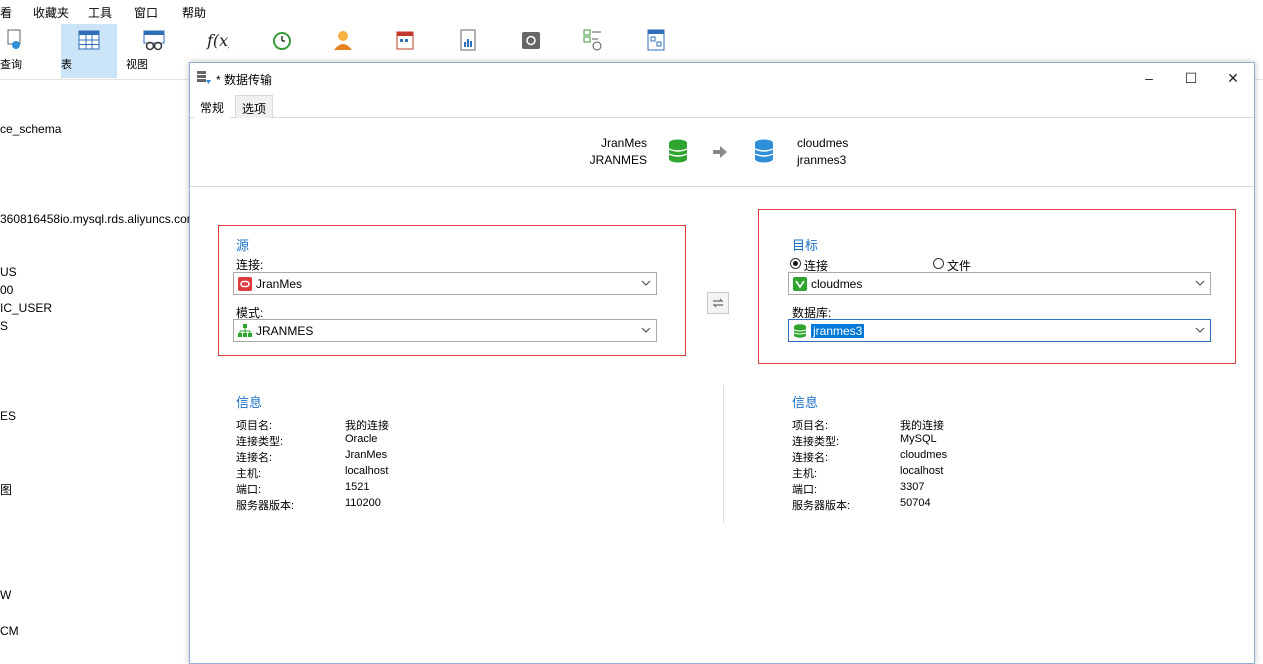 The image size is (1263, 664). I want to click on oracle-icon, so click(245, 284).